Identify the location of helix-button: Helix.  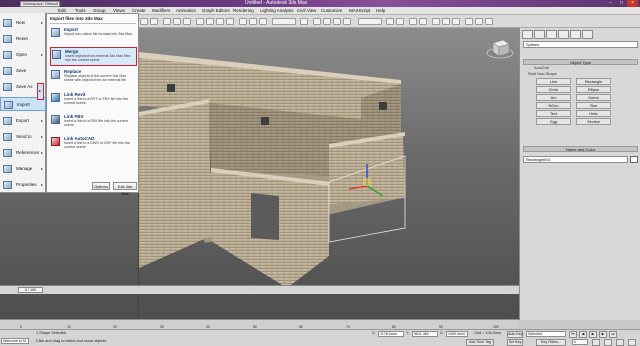
(593, 113).